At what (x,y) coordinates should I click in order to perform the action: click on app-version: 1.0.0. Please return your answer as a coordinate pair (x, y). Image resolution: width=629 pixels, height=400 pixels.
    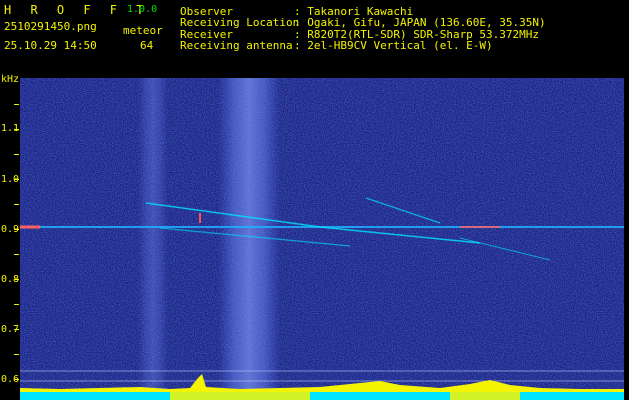
    Looking at the image, I should click on (142, 9).